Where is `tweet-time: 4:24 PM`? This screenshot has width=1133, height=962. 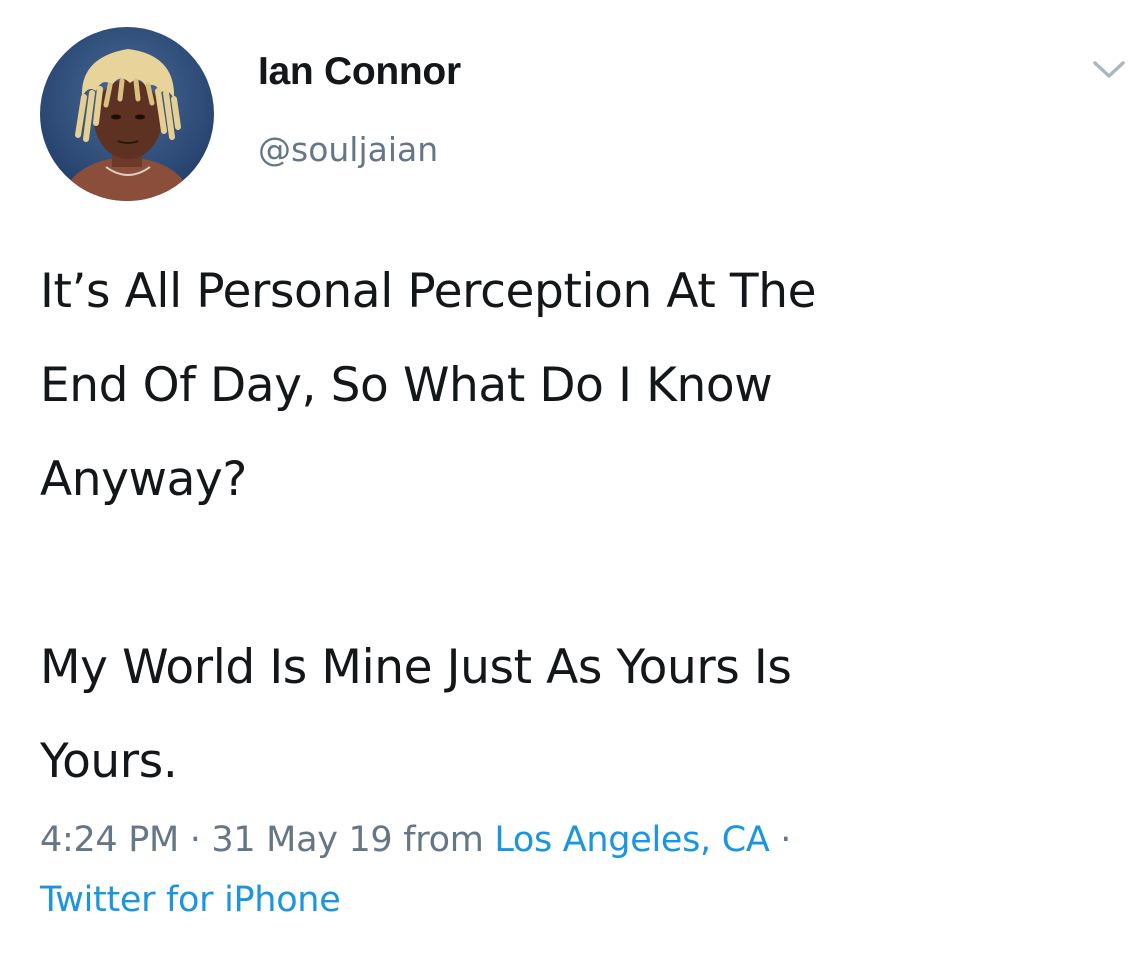
tweet-time: 4:24 PM is located at coordinates (109, 840).